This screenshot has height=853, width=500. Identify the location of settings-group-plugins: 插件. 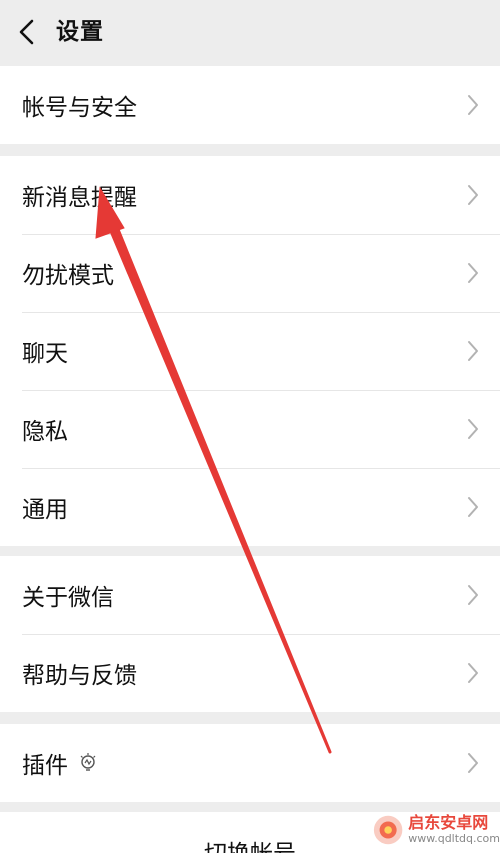
(250, 763).